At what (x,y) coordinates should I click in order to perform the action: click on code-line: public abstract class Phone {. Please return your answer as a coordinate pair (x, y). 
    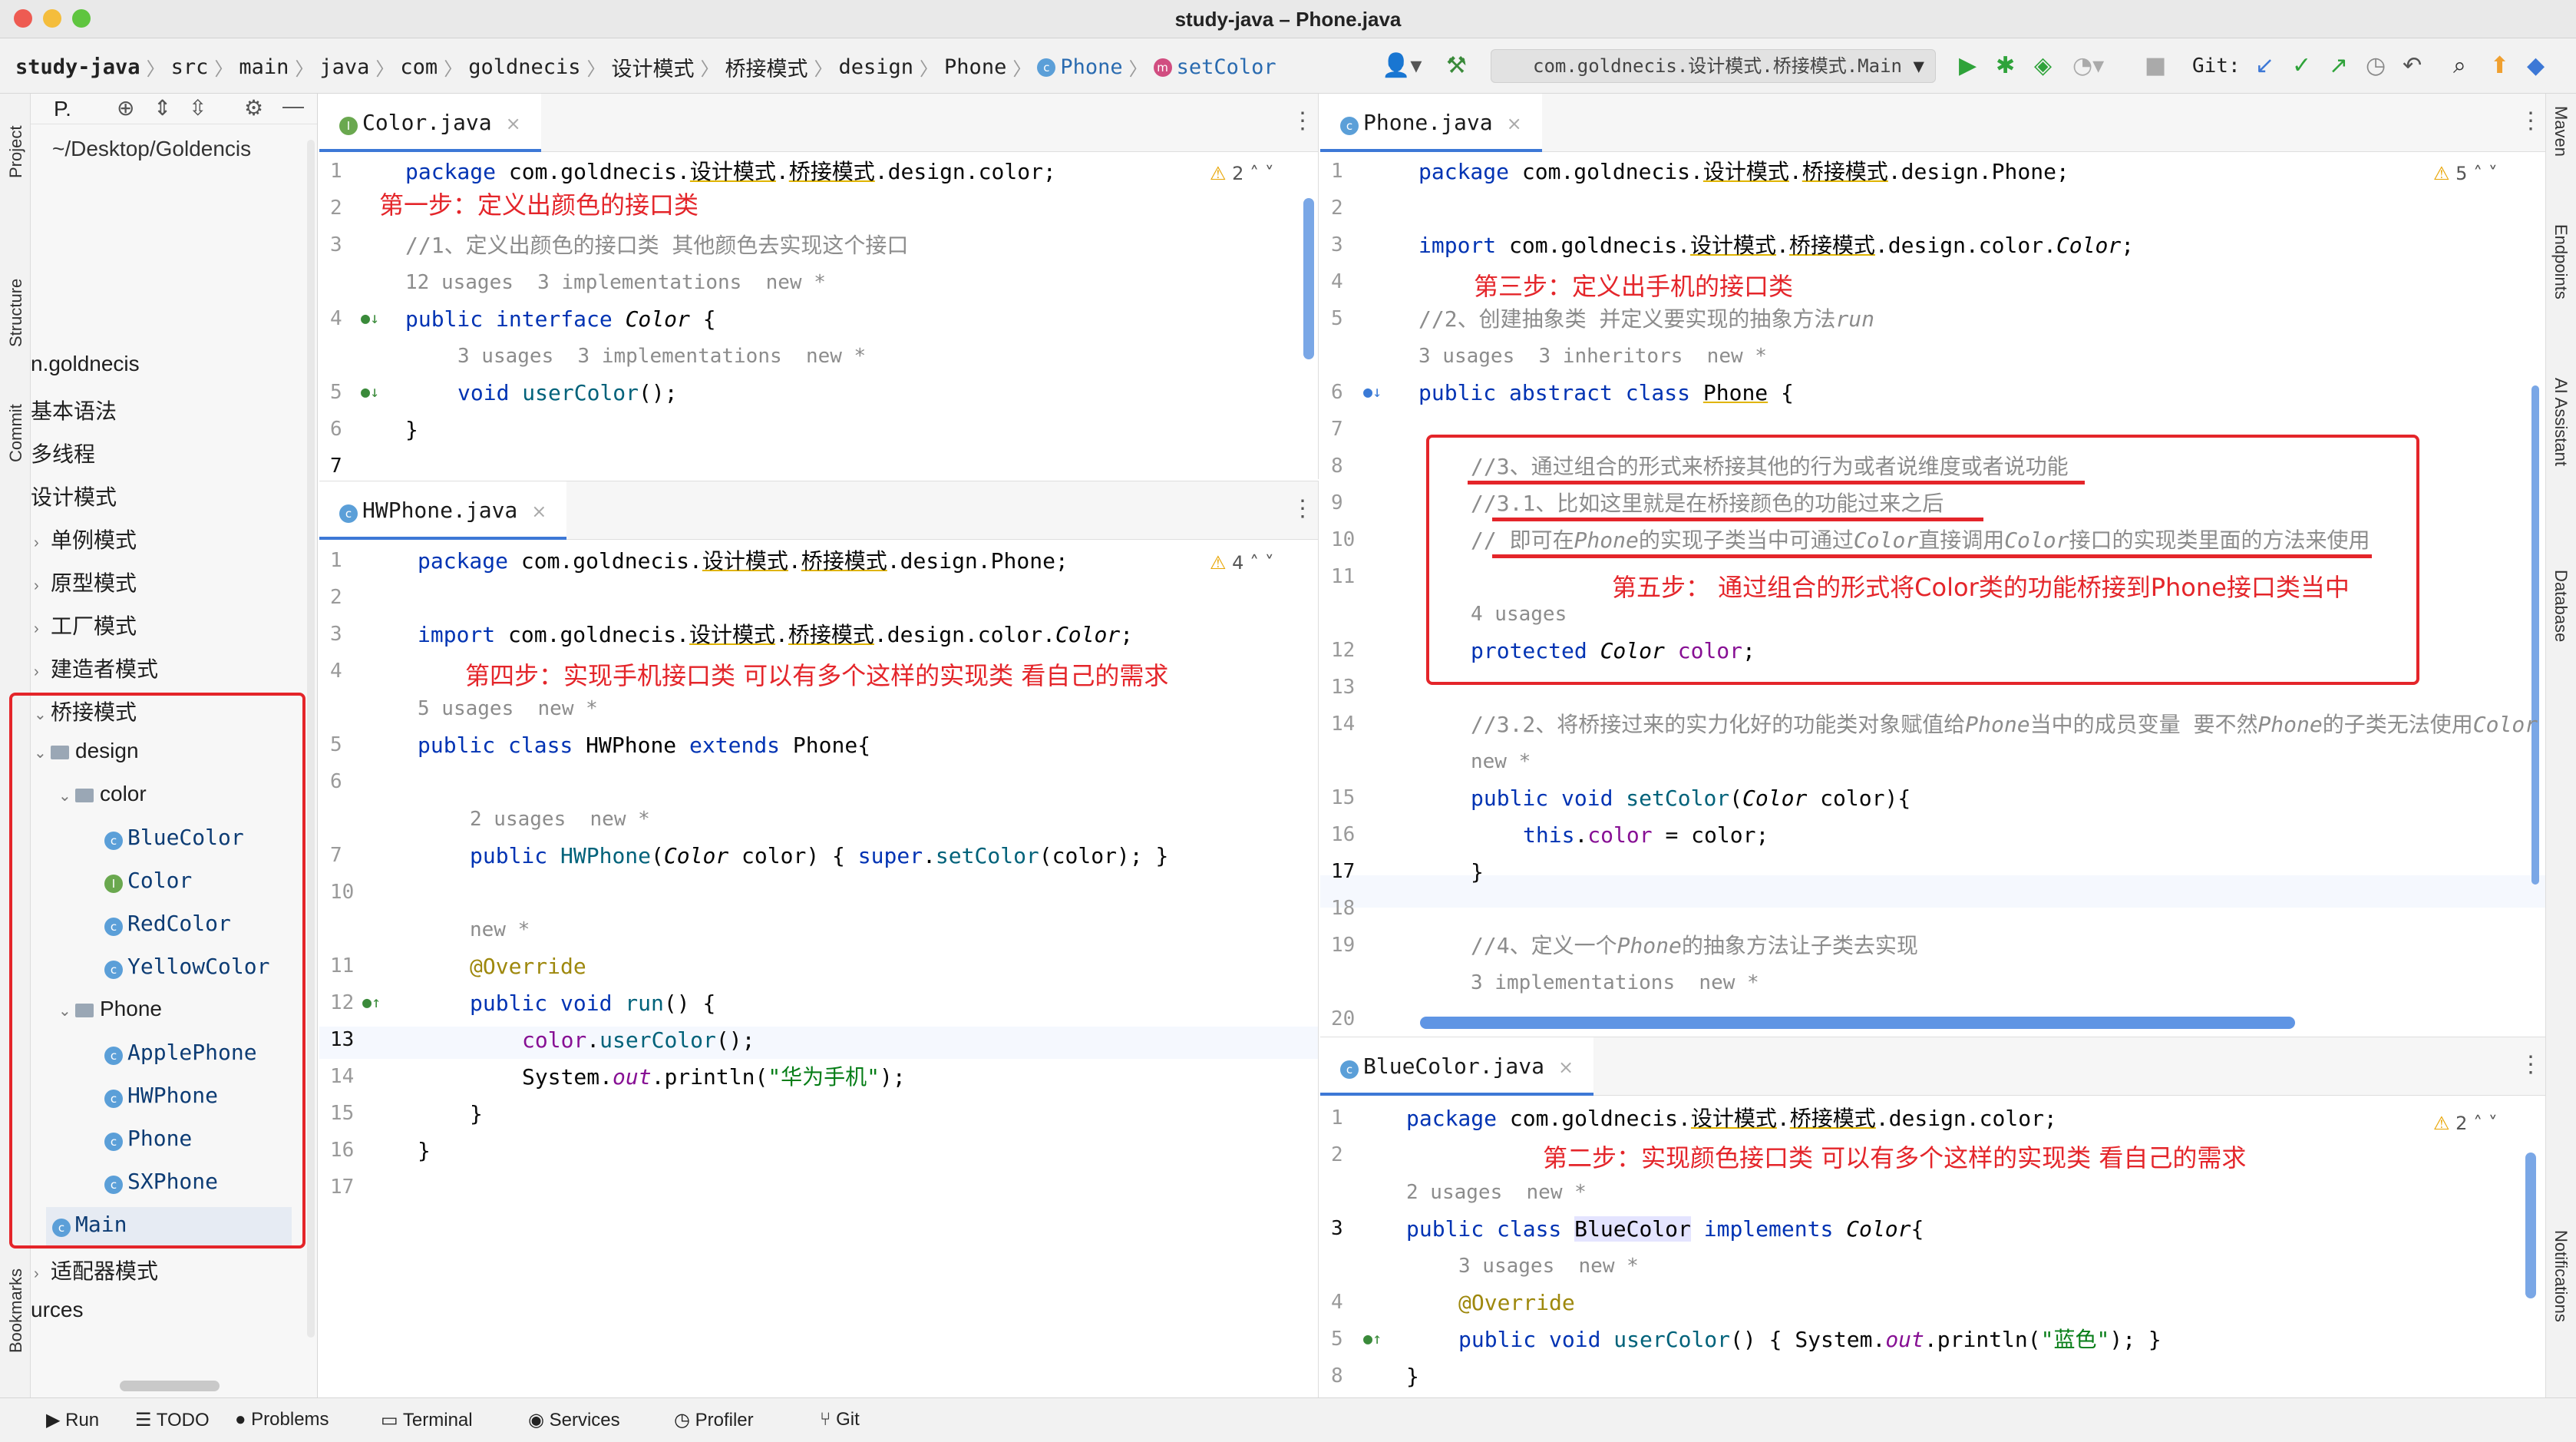
    Looking at the image, I should click on (1606, 393).